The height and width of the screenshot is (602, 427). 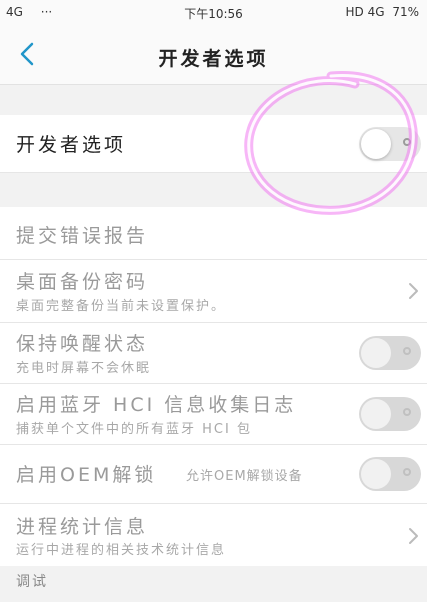 What do you see at coordinates (82, 236) in the screenshot?
I see `submit-bug-report-label: 提交错误报告` at bounding box center [82, 236].